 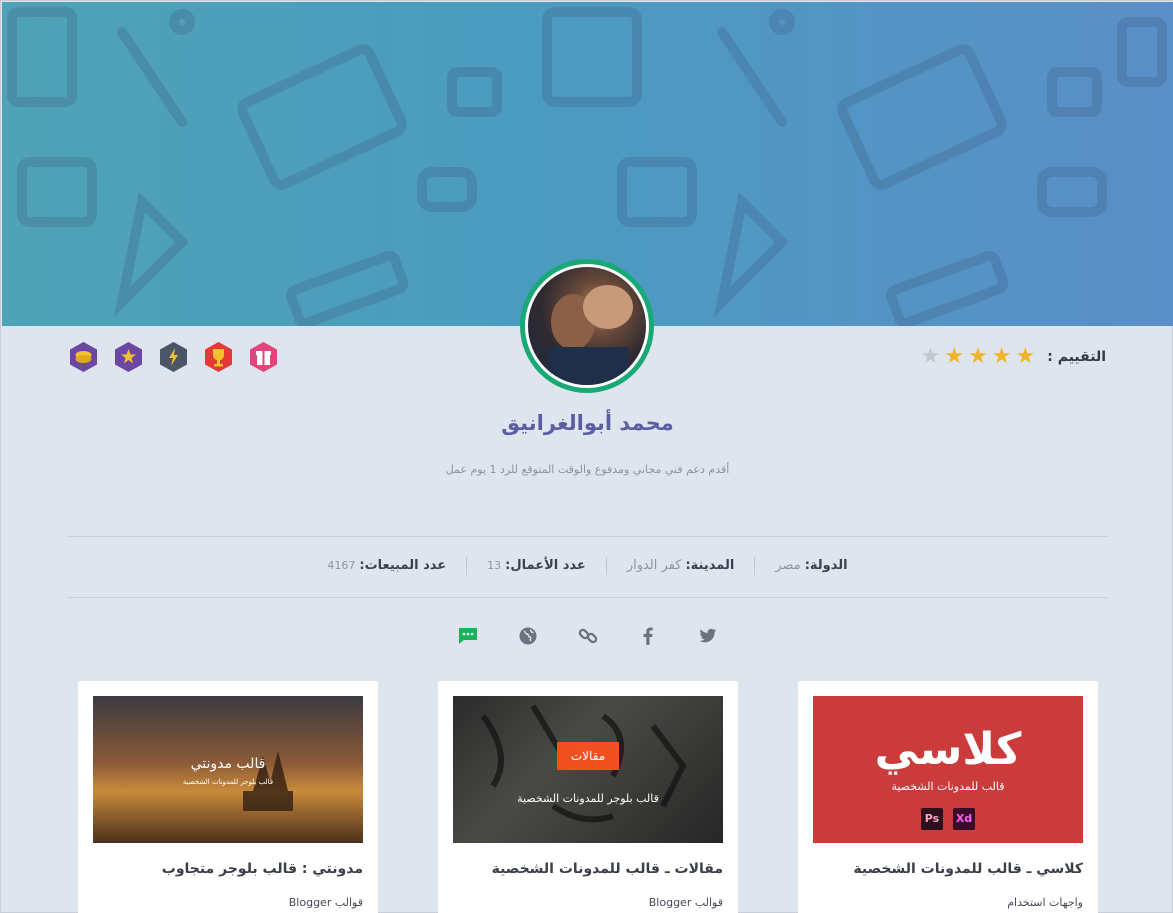 I want to click on lightning-badge-icon, so click(x=173, y=357).